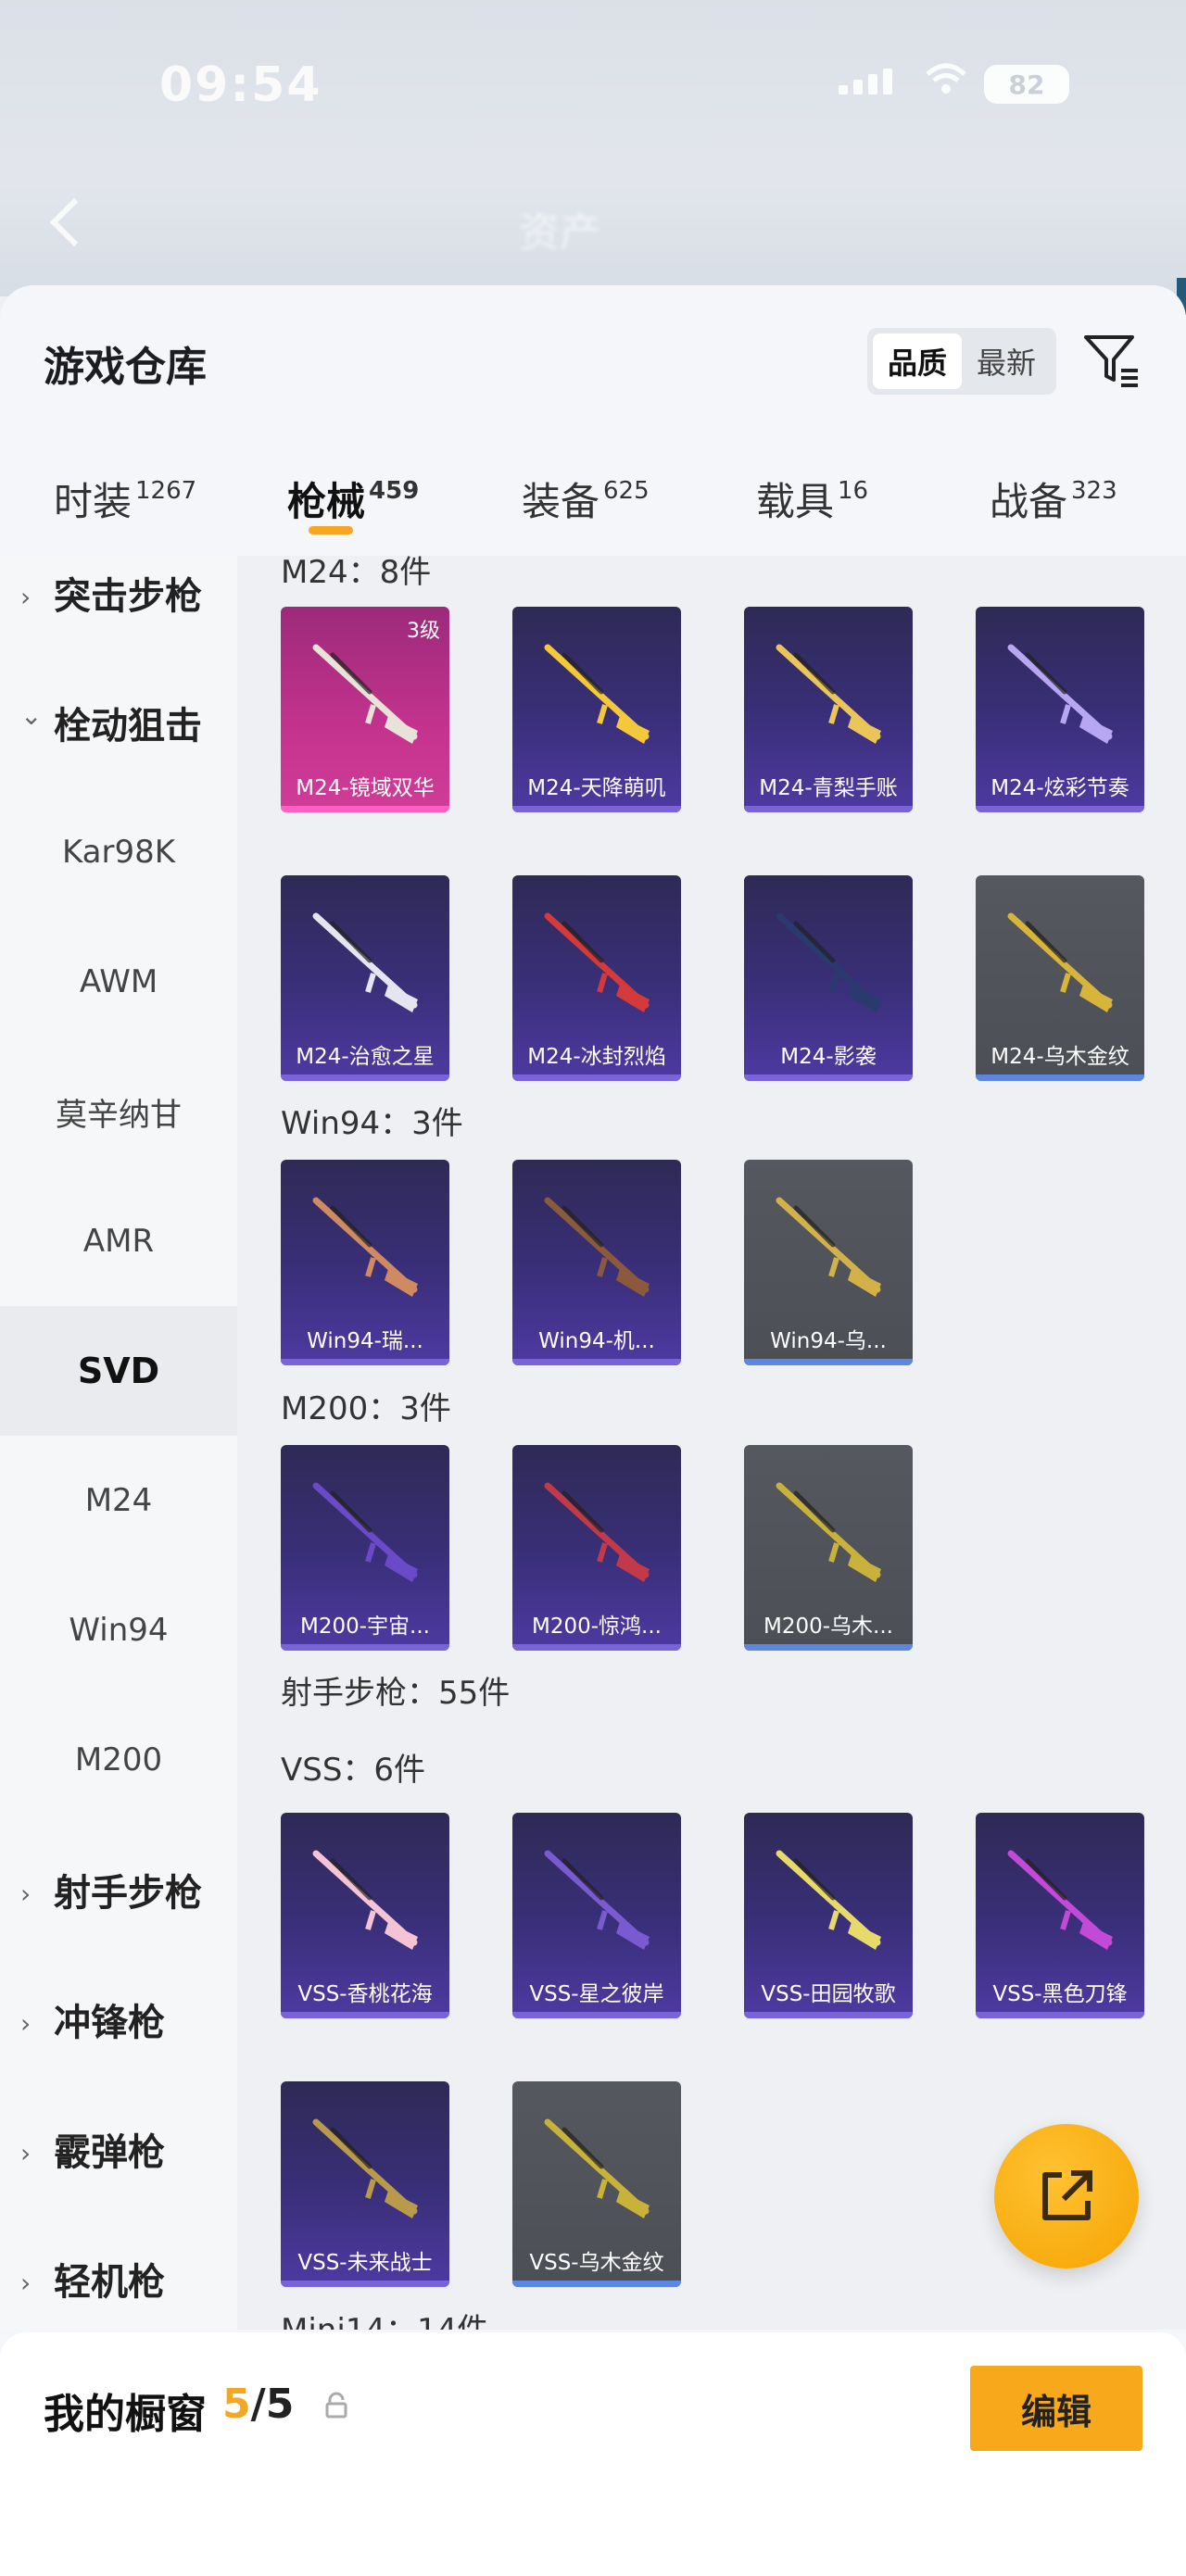  I want to click on section-label: 射手步枪：55件, so click(396, 1693).